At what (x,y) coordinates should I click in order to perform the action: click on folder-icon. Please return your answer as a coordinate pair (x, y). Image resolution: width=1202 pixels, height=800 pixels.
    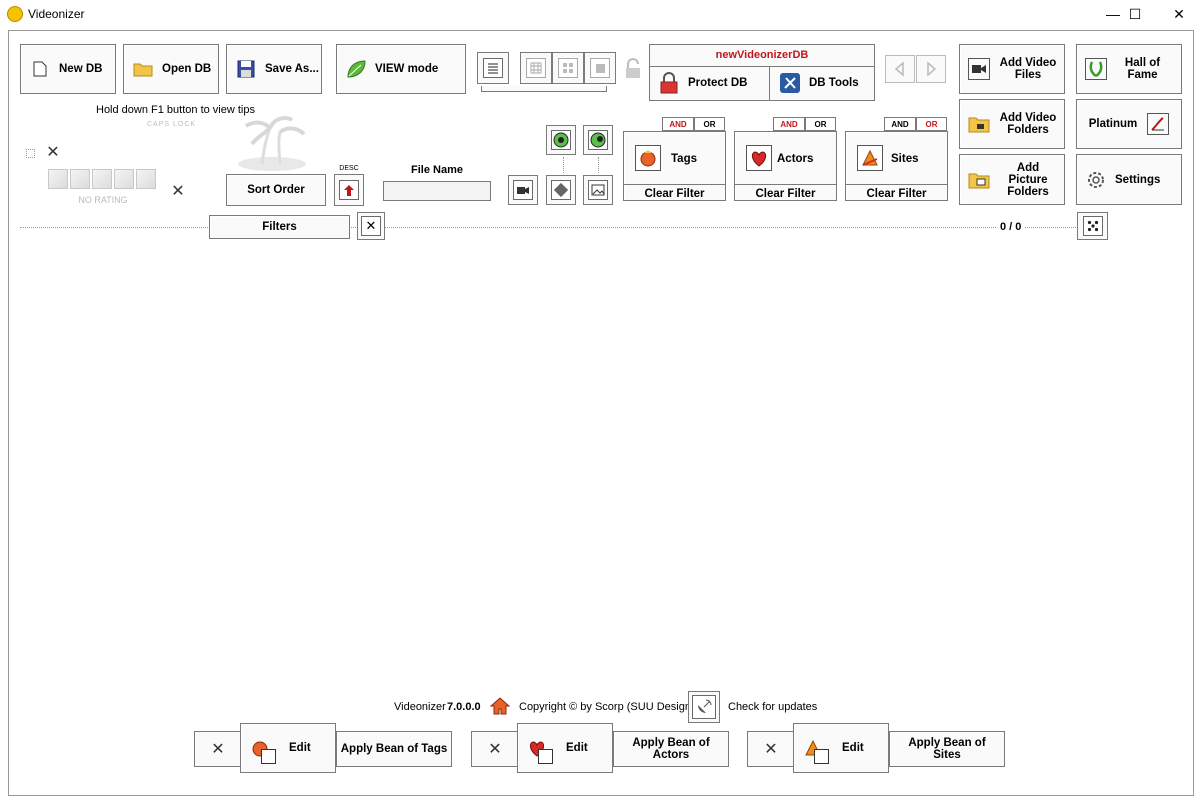
    Looking at the image, I should click on (143, 69).